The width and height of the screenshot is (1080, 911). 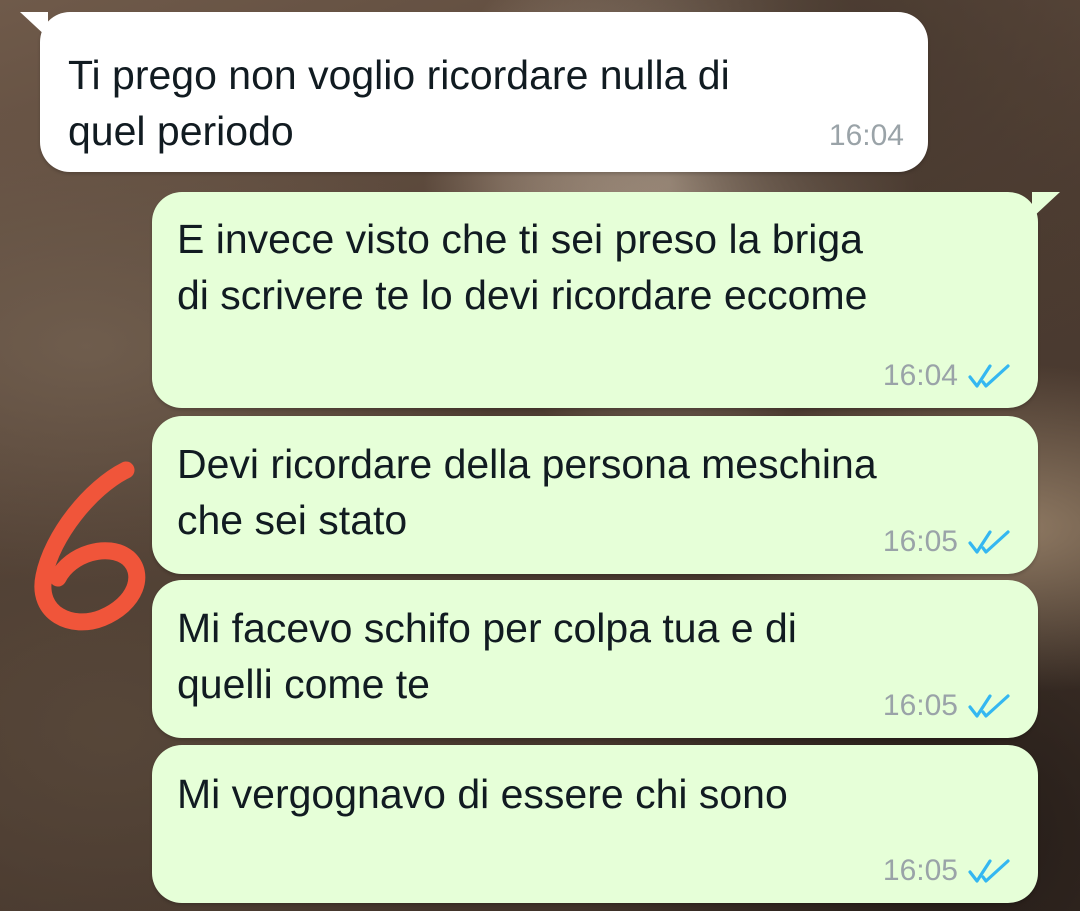 What do you see at coordinates (90, 546) in the screenshot?
I see `handwritten-number-annotation` at bounding box center [90, 546].